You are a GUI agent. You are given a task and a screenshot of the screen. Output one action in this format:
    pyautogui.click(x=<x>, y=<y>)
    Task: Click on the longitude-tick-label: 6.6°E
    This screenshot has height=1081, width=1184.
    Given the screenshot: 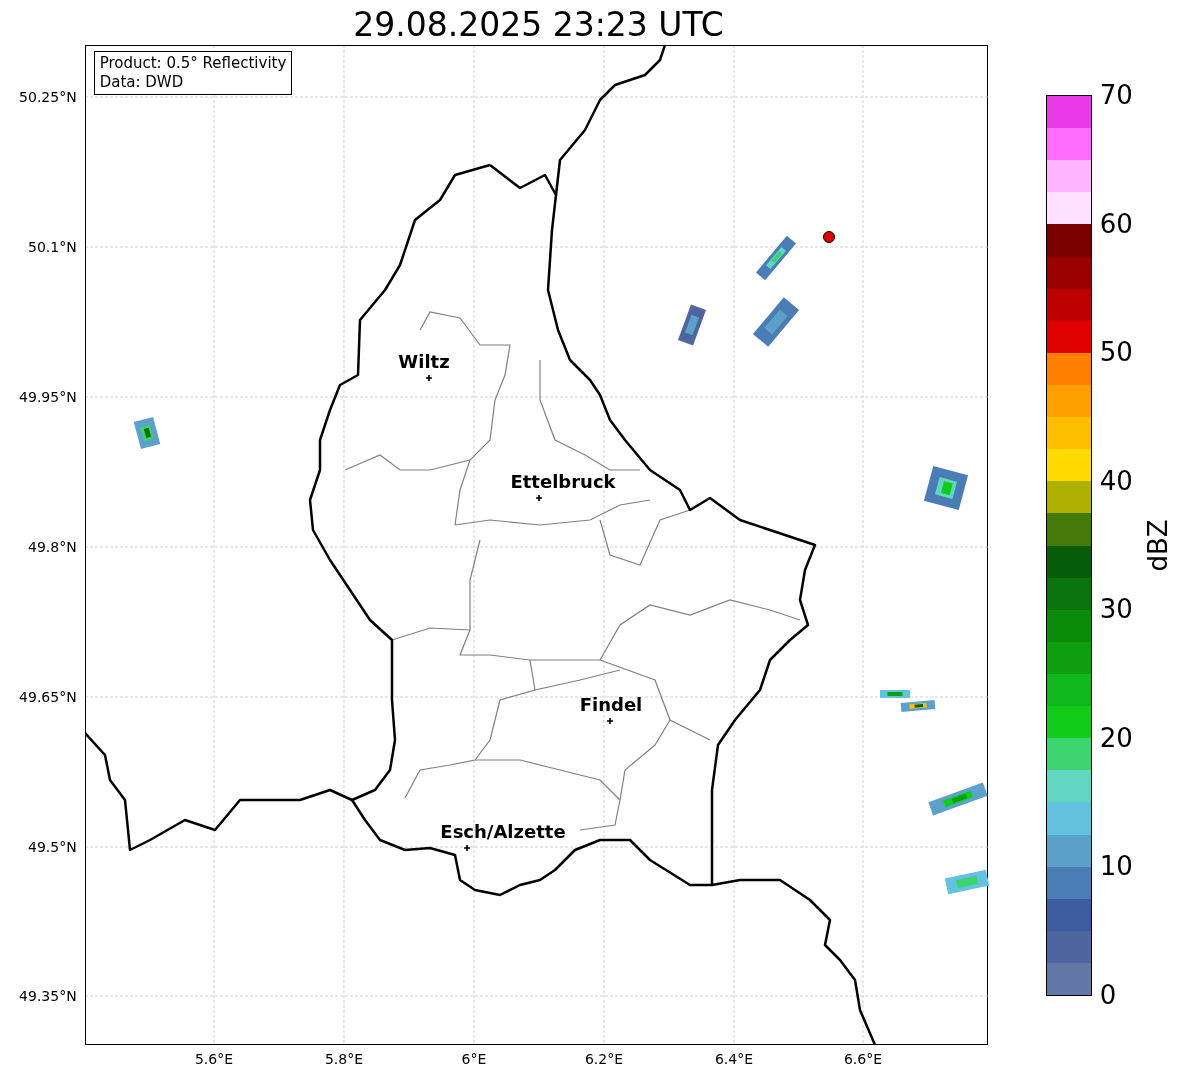 What is the action you would take?
    pyautogui.click(x=863, y=1059)
    